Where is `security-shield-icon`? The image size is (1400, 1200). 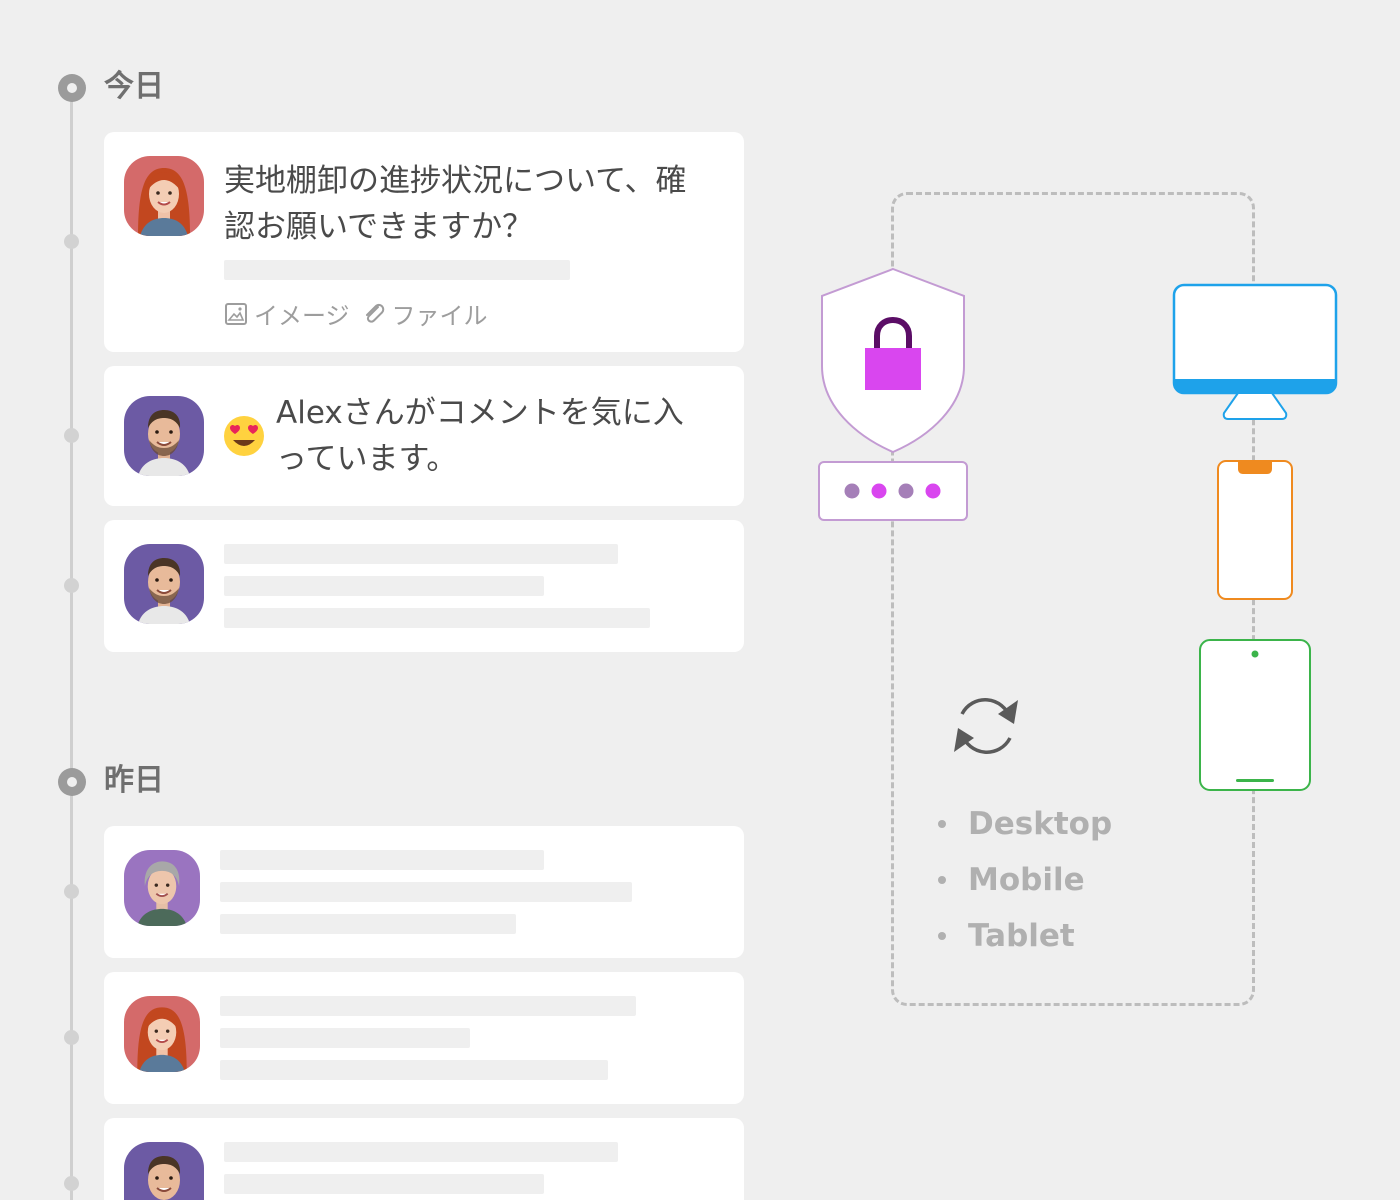 security-shield-icon is located at coordinates (893, 360).